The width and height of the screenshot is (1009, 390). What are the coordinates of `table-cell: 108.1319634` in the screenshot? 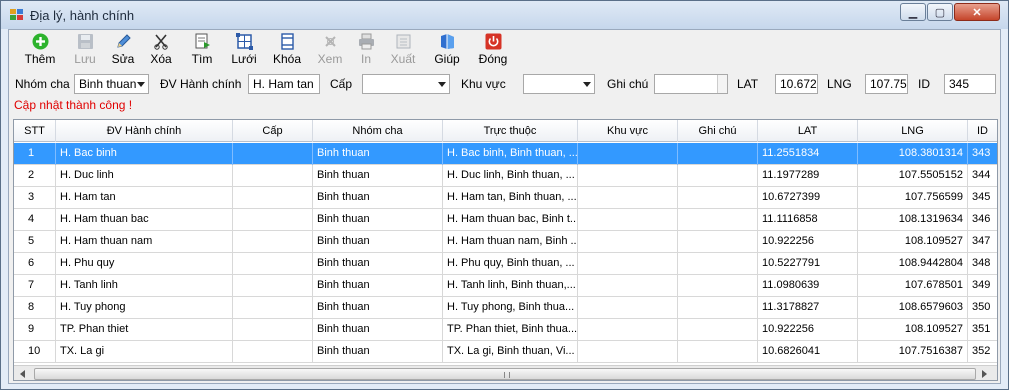 It's located at (913, 220).